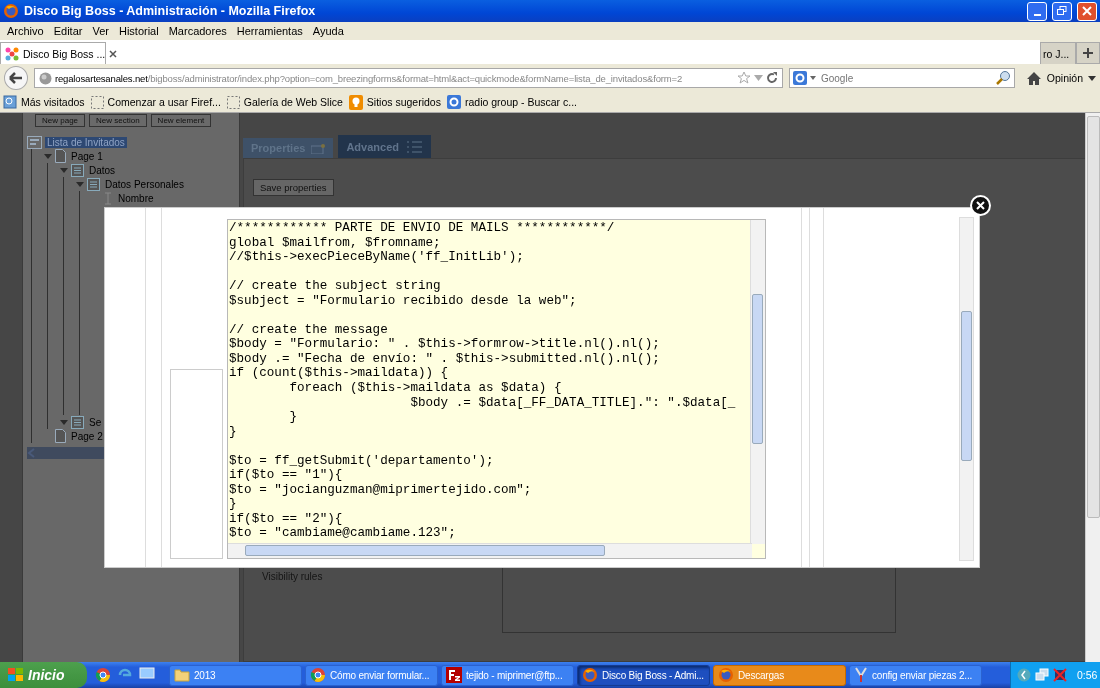 The image size is (1100, 688). I want to click on toolbar-button: New element, so click(181, 120).